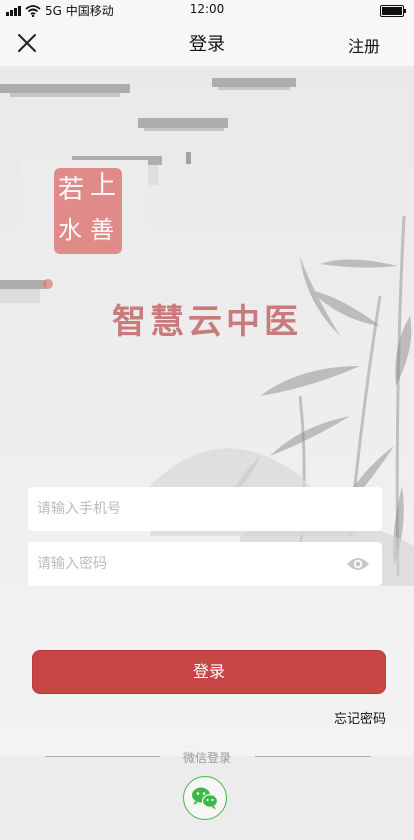 Image resolution: width=414 pixels, height=840 pixels. What do you see at coordinates (182, 564) in the screenshot?
I see `password-input` at bounding box center [182, 564].